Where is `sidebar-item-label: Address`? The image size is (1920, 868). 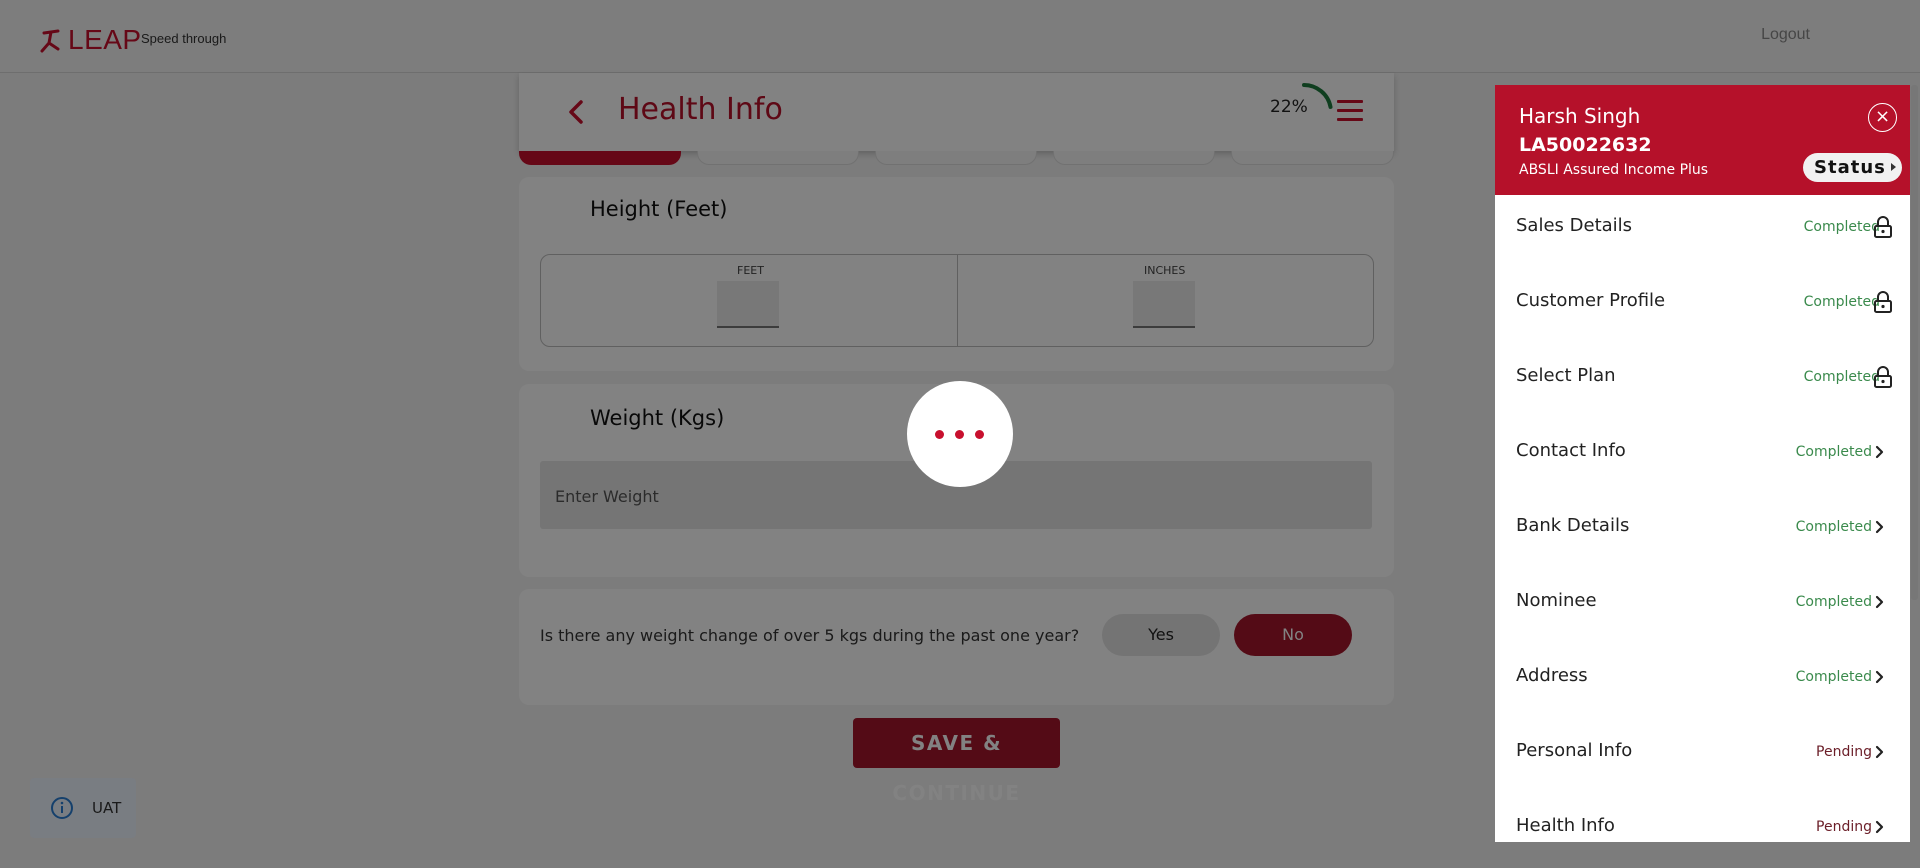 sidebar-item-label: Address is located at coordinates (1552, 675).